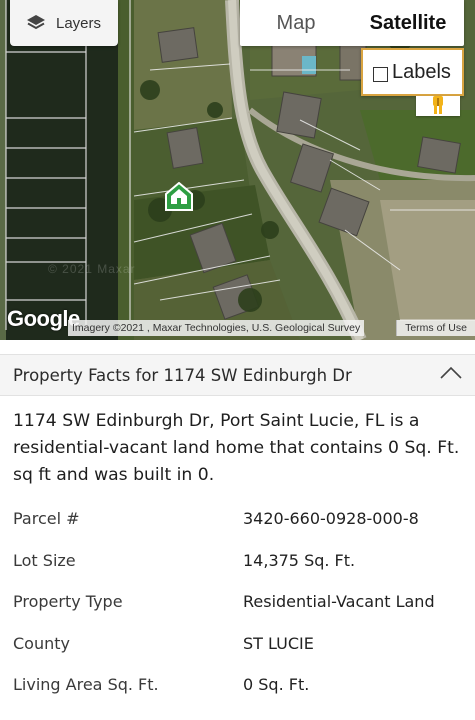 The height and width of the screenshot is (720, 475). Describe the element at coordinates (237, 519) in the screenshot. I see `fact-row-parcel: Parcel # 3420-660-0928-000-8` at that location.